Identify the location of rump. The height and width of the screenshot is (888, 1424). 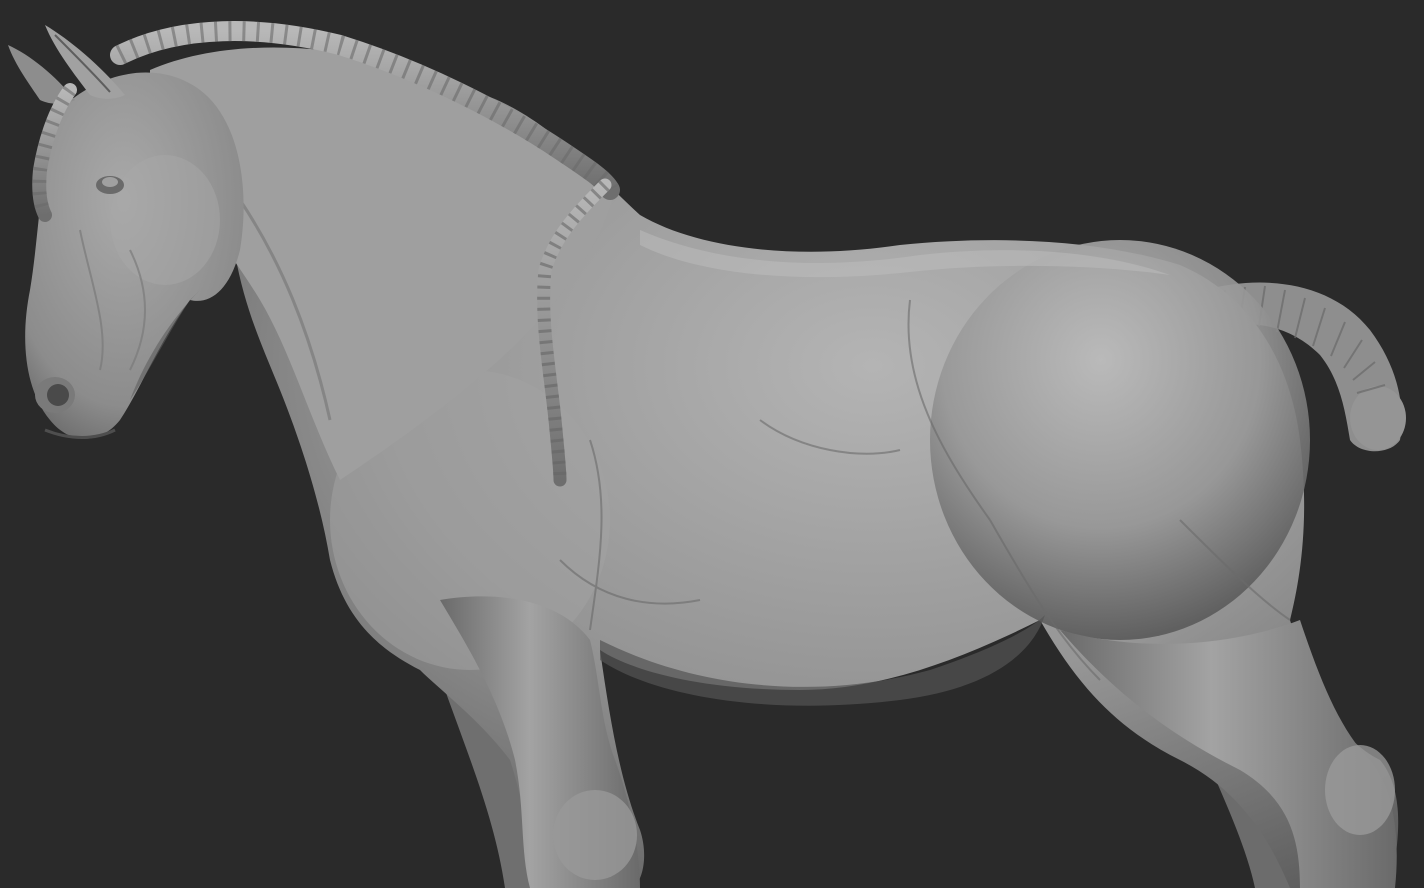
(1120, 440).